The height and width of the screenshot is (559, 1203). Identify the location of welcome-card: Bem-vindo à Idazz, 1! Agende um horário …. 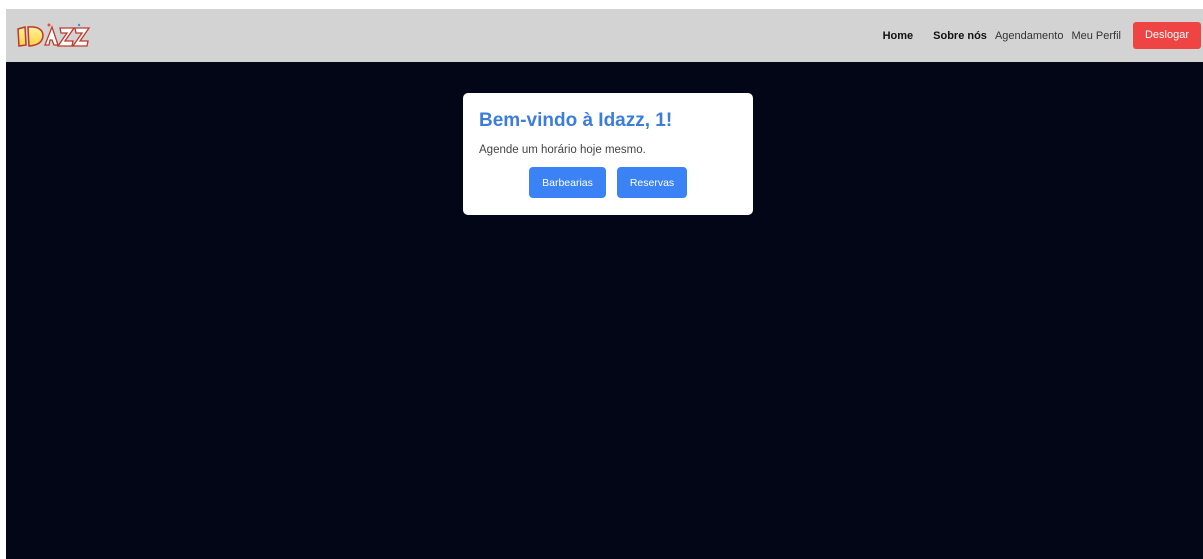
(608, 154).